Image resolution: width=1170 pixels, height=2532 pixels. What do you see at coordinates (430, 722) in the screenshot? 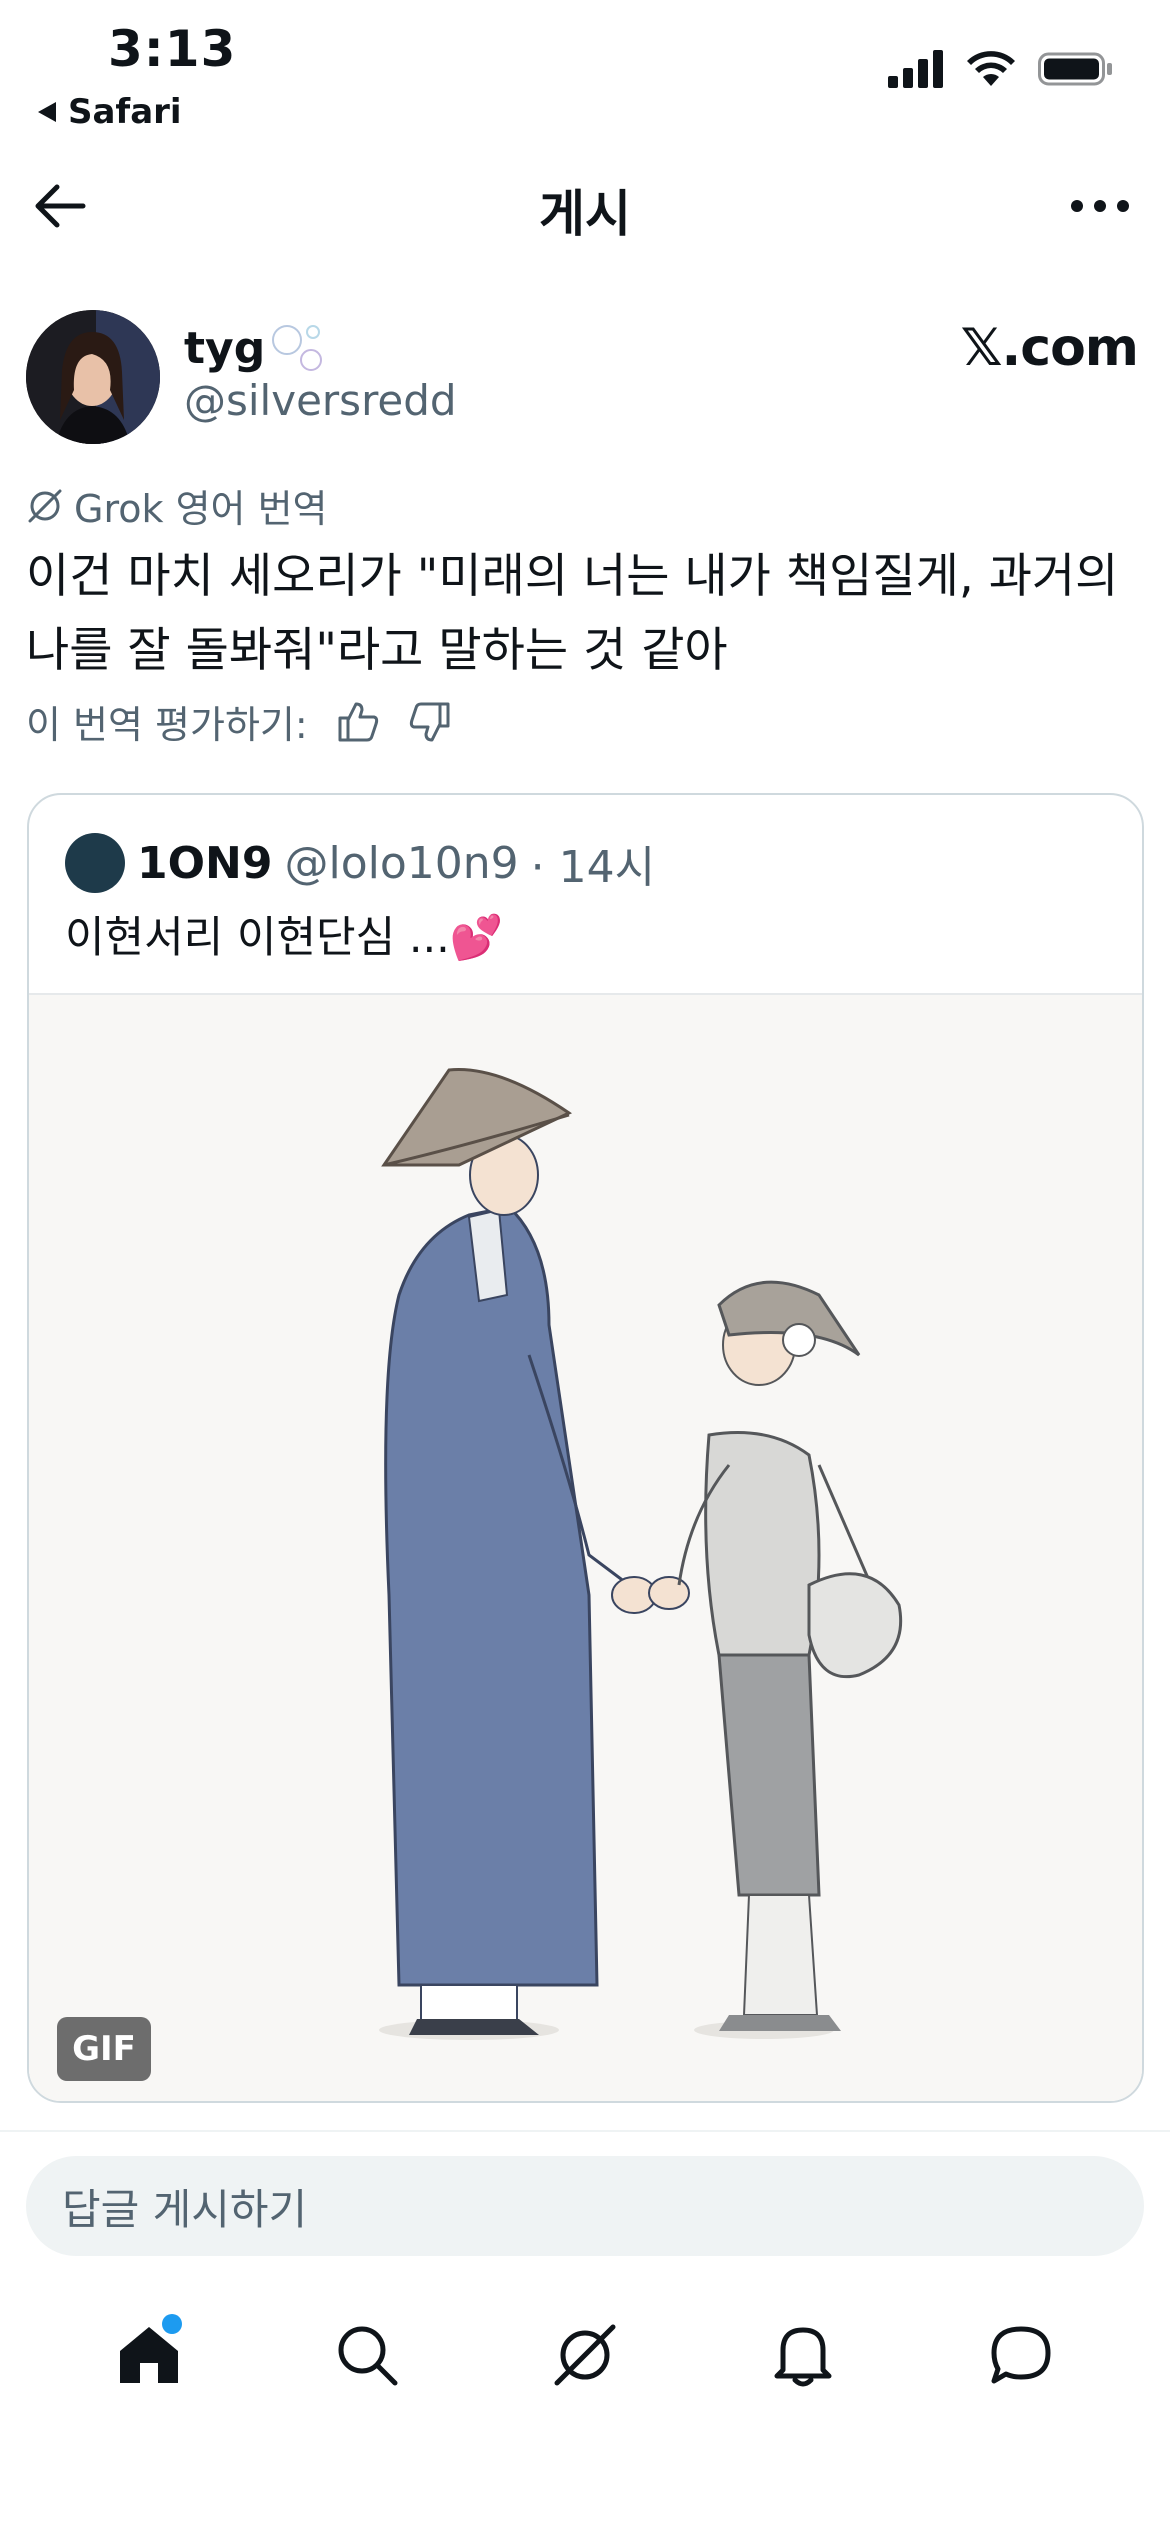
I see `thumbs-down-icon` at bounding box center [430, 722].